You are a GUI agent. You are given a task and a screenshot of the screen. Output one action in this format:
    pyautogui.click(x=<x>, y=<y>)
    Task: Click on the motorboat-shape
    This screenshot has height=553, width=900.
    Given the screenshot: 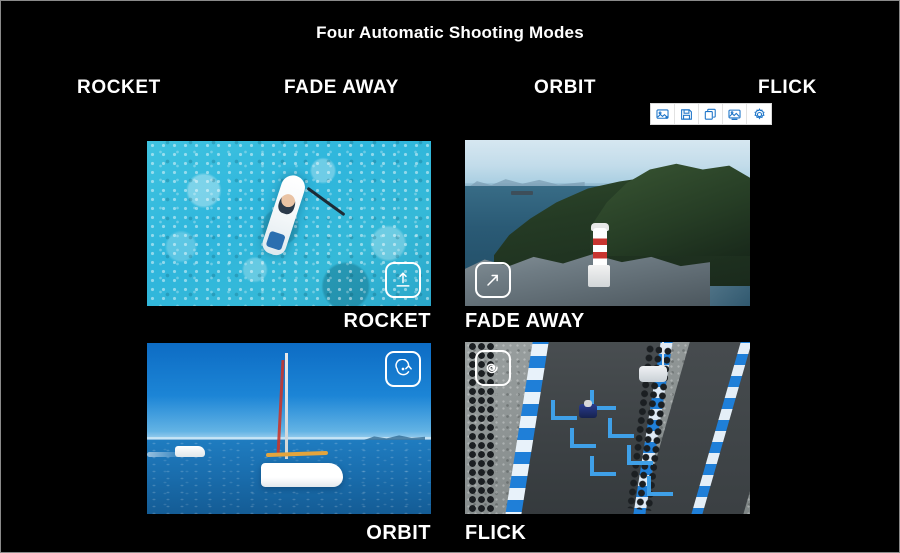 What is the action you would take?
    pyautogui.click(x=190, y=451)
    